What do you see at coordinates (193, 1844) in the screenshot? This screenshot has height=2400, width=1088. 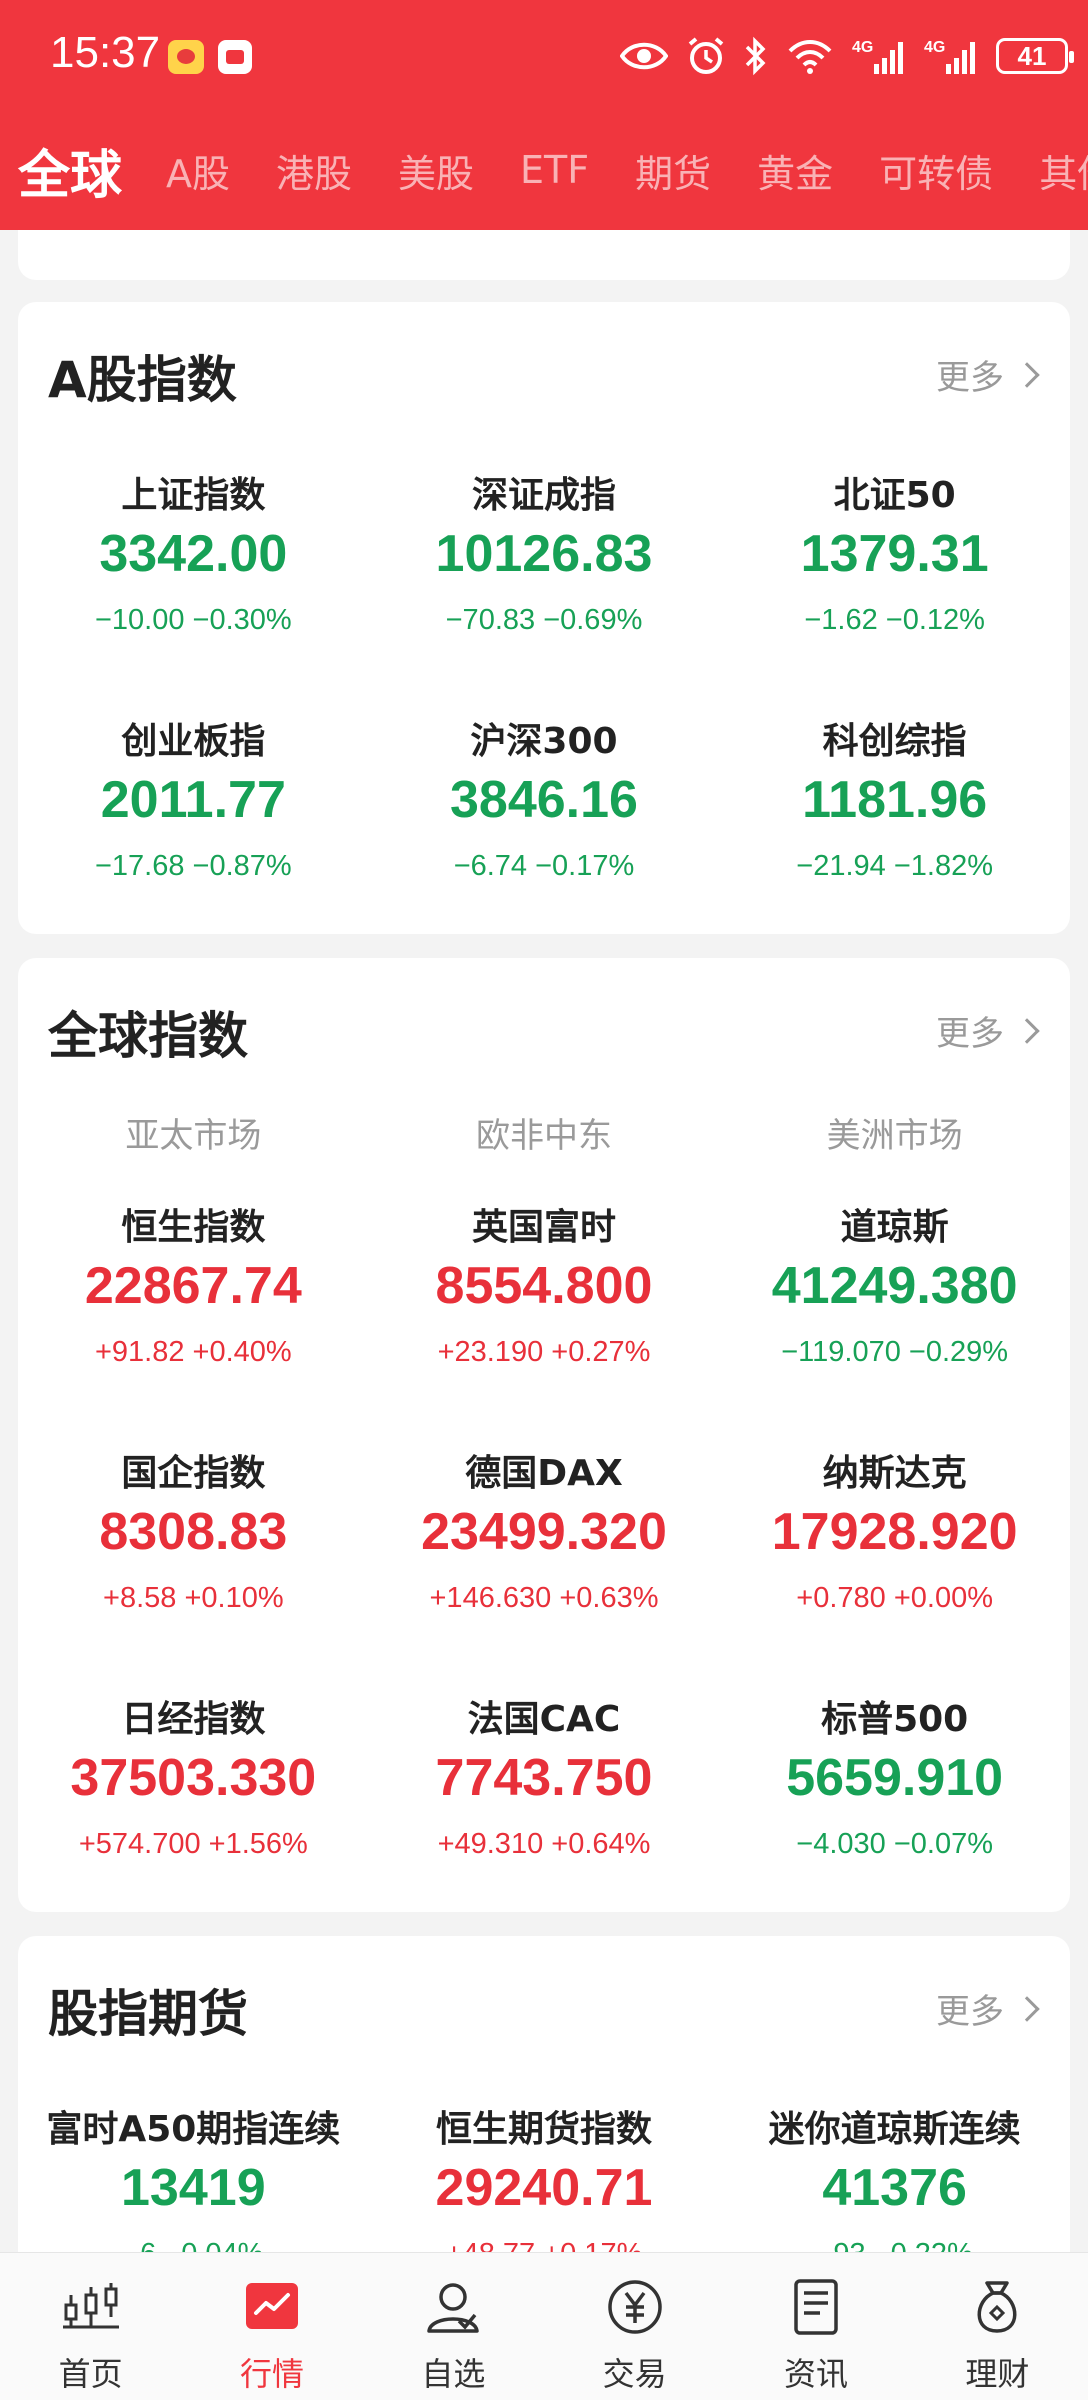 I see `index-change: +574.700 +1.56%` at bounding box center [193, 1844].